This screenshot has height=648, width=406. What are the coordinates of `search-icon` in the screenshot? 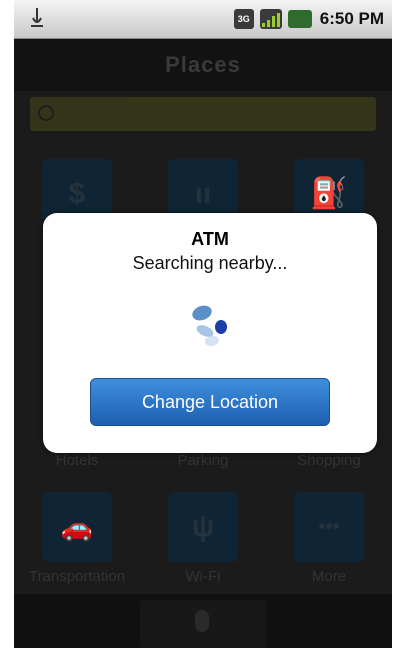 It's located at (46, 113).